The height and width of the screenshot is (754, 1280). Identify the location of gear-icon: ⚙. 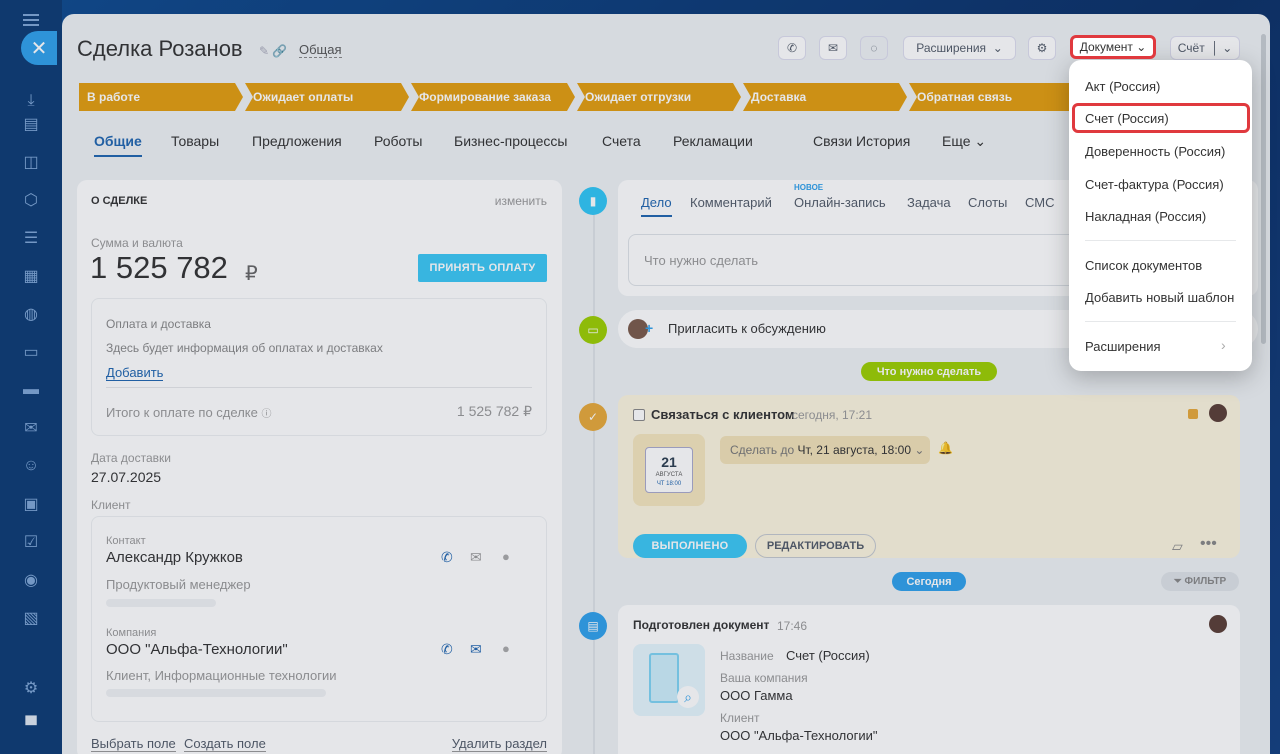
(1042, 48).